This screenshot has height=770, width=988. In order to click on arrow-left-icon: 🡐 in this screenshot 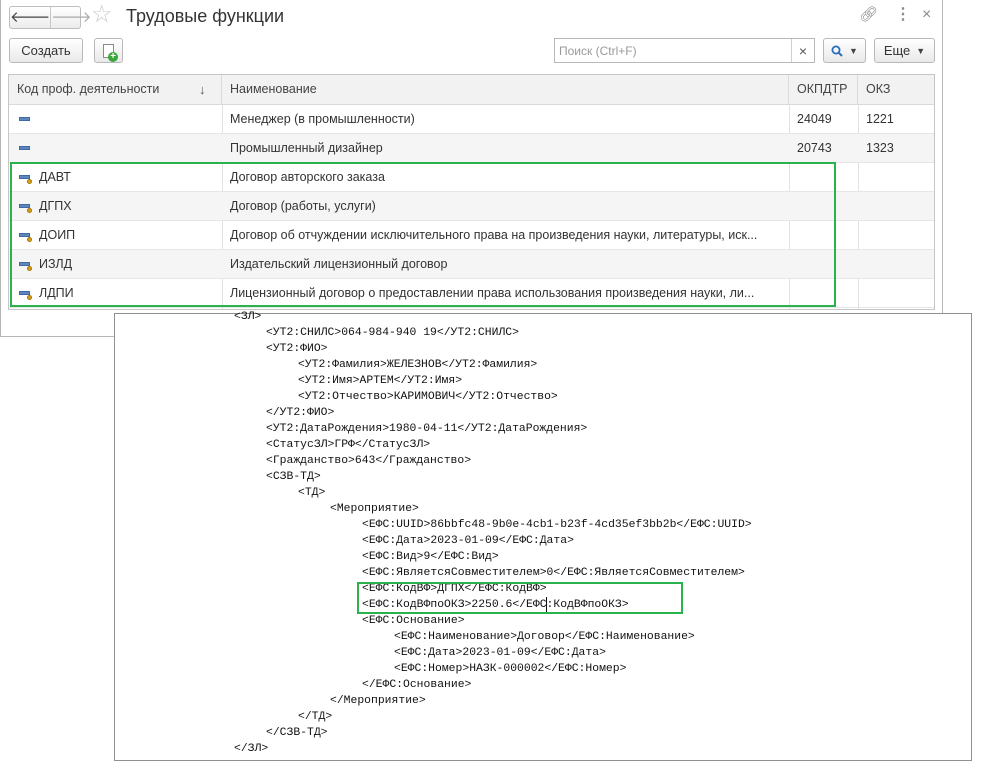, I will do `click(30, 17)`.